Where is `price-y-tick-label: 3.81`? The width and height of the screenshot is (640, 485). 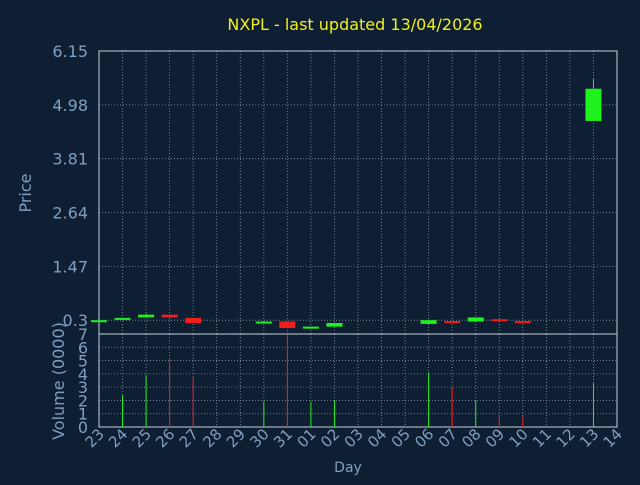
price-y-tick-label: 3.81 is located at coordinates (70, 159).